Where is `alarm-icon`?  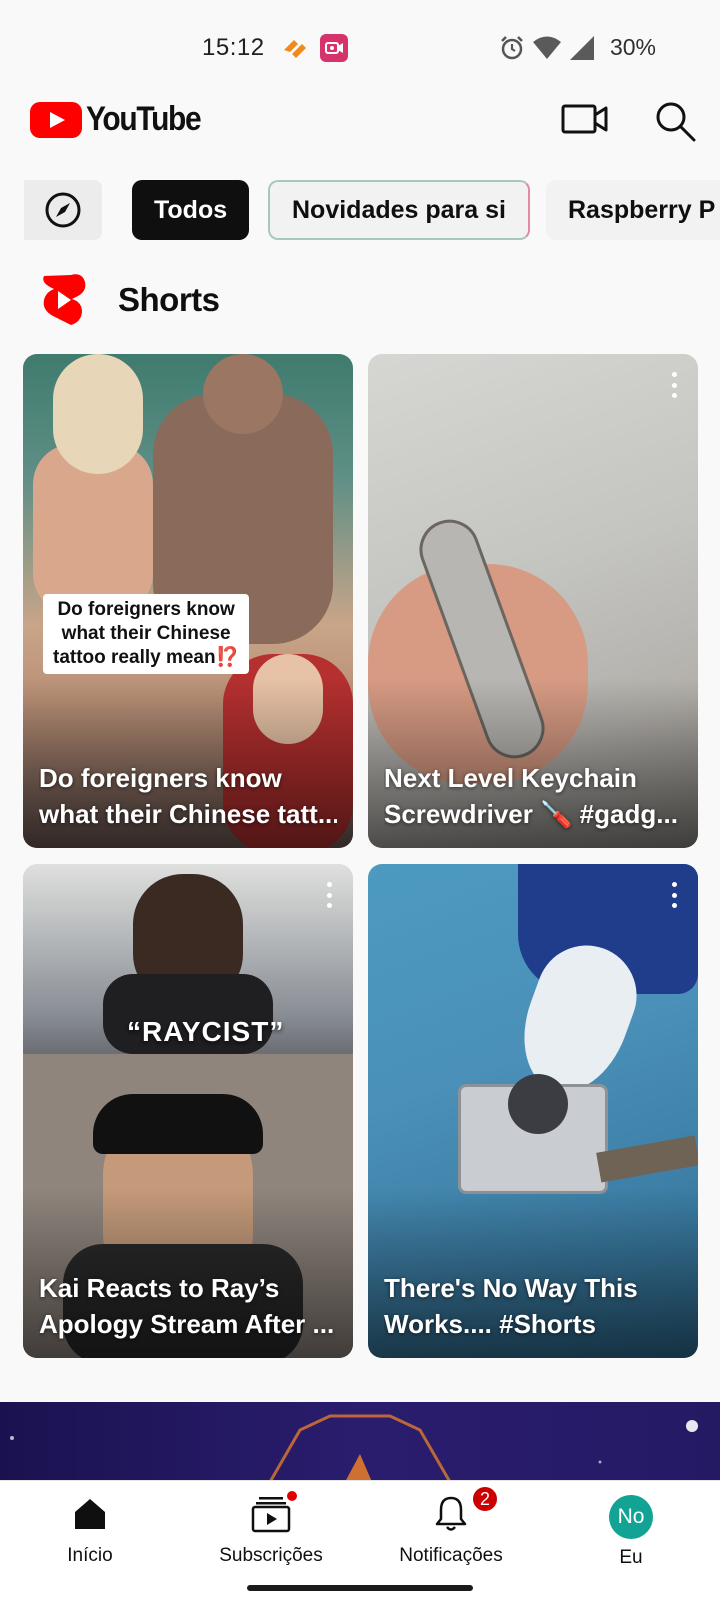 alarm-icon is located at coordinates (512, 48).